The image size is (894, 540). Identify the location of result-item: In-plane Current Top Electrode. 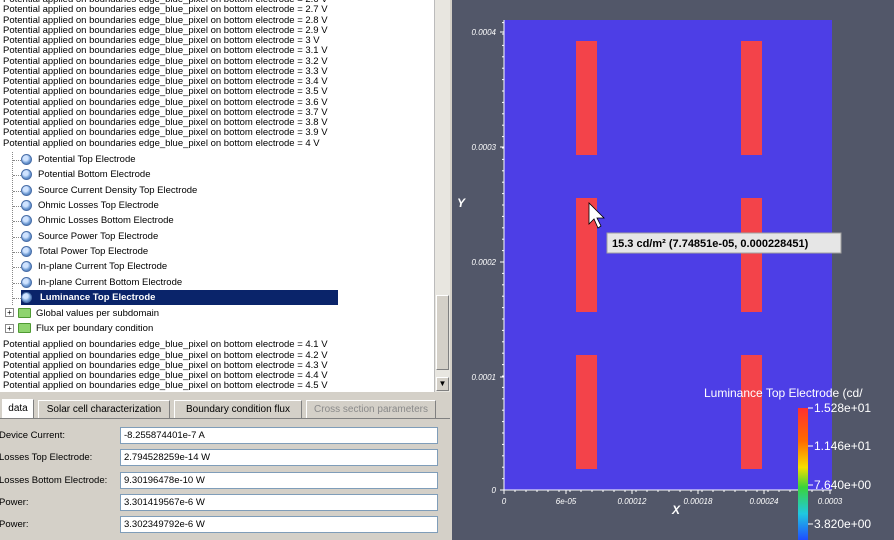
(94, 266).